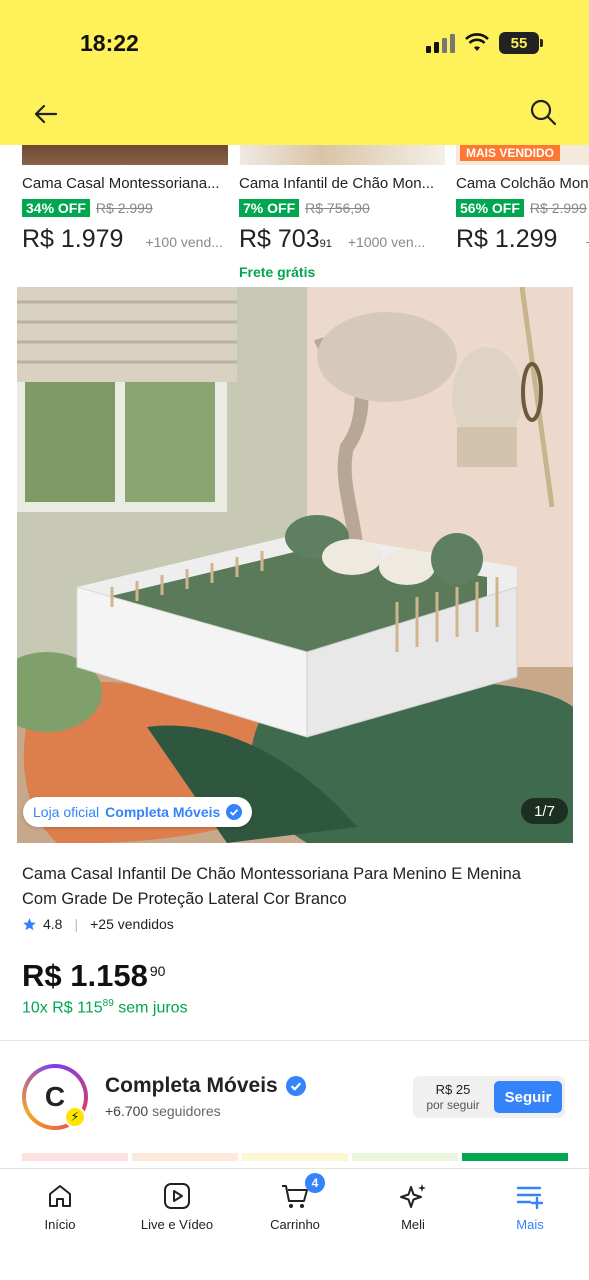  Describe the element at coordinates (440, 43) in the screenshot. I see `signal-icon` at that location.